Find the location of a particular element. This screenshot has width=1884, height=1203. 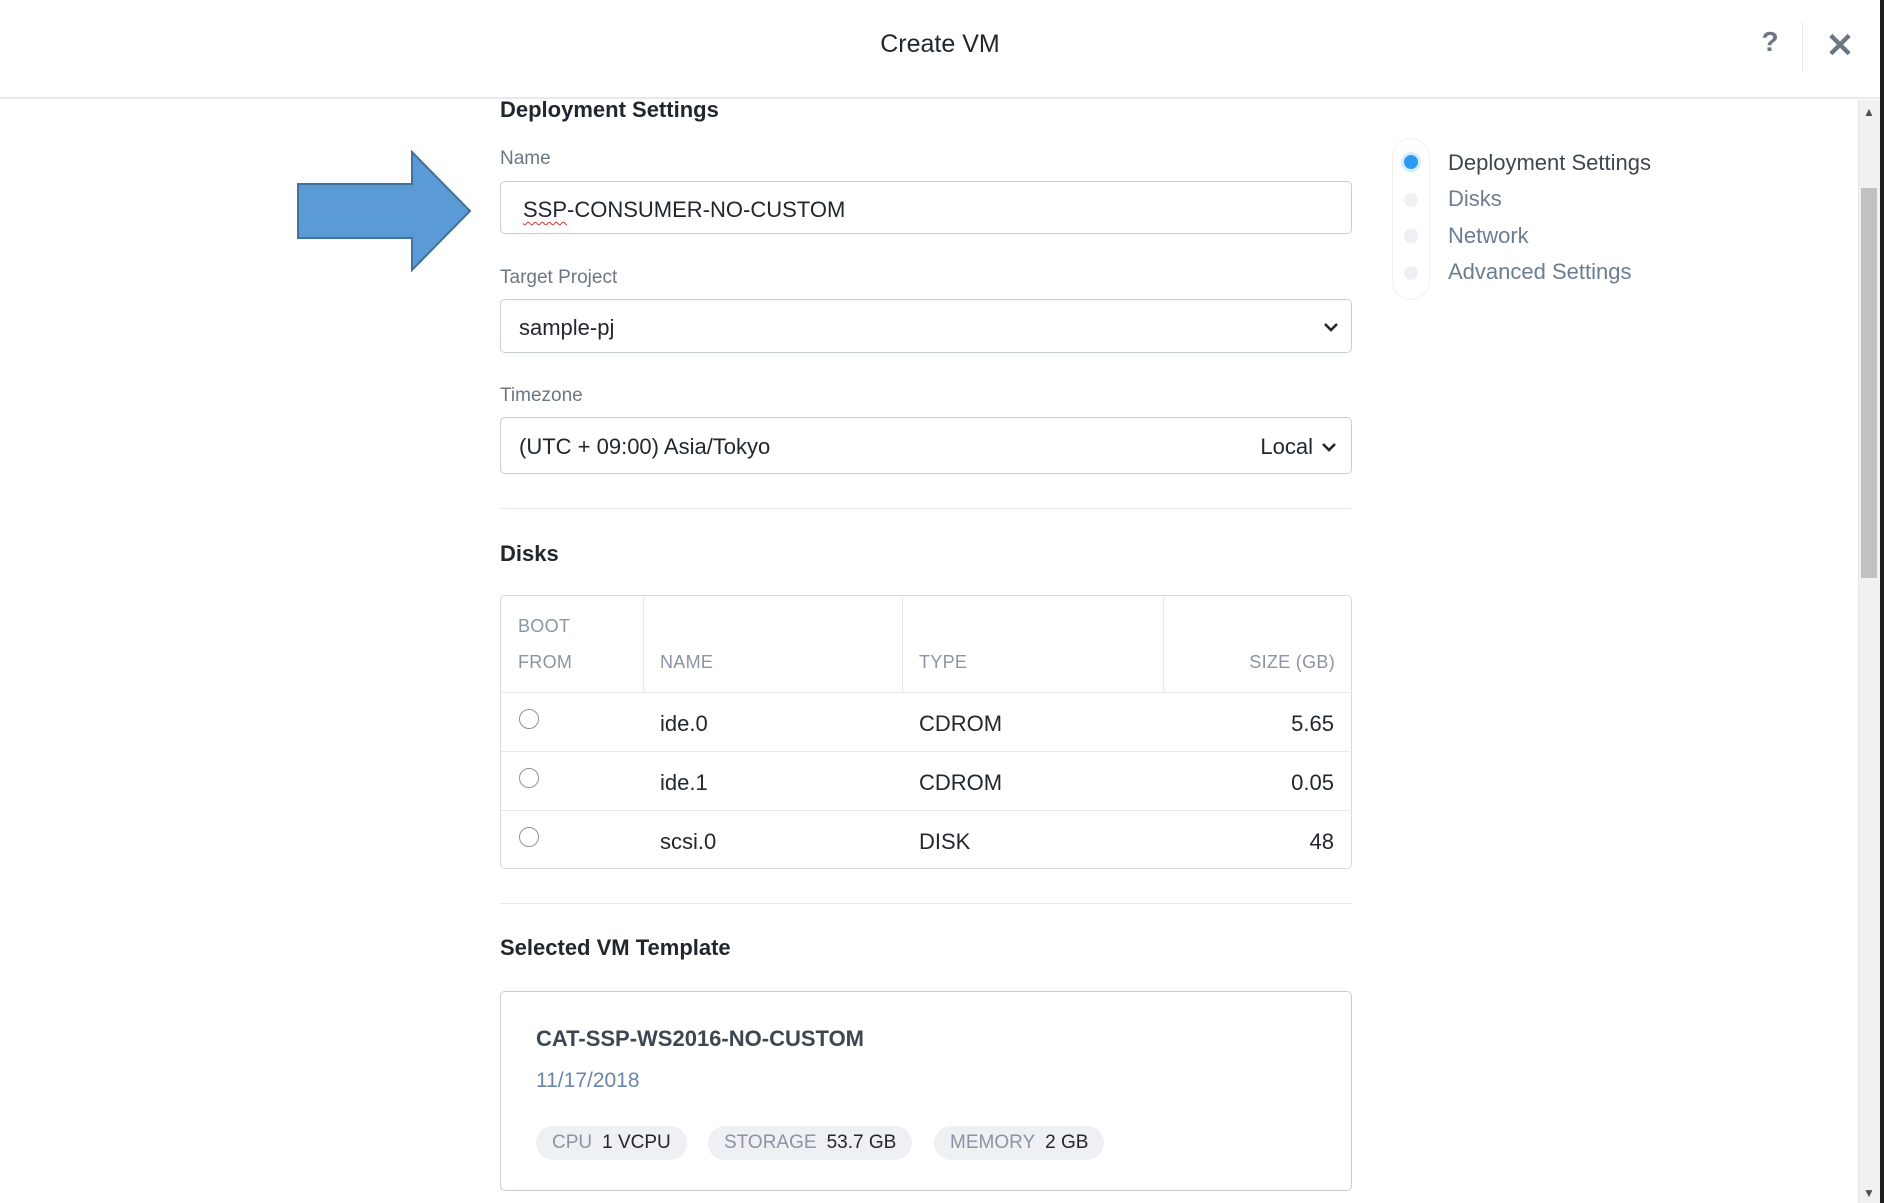

header-divider is located at coordinates (1802, 47).